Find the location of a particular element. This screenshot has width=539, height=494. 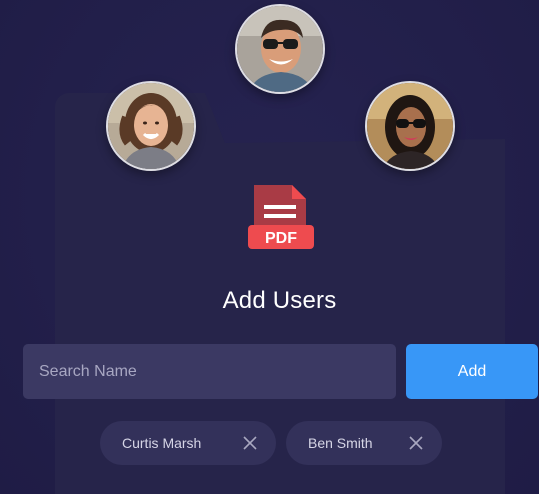

pdf-badge-label: PDF is located at coordinates (281, 238).